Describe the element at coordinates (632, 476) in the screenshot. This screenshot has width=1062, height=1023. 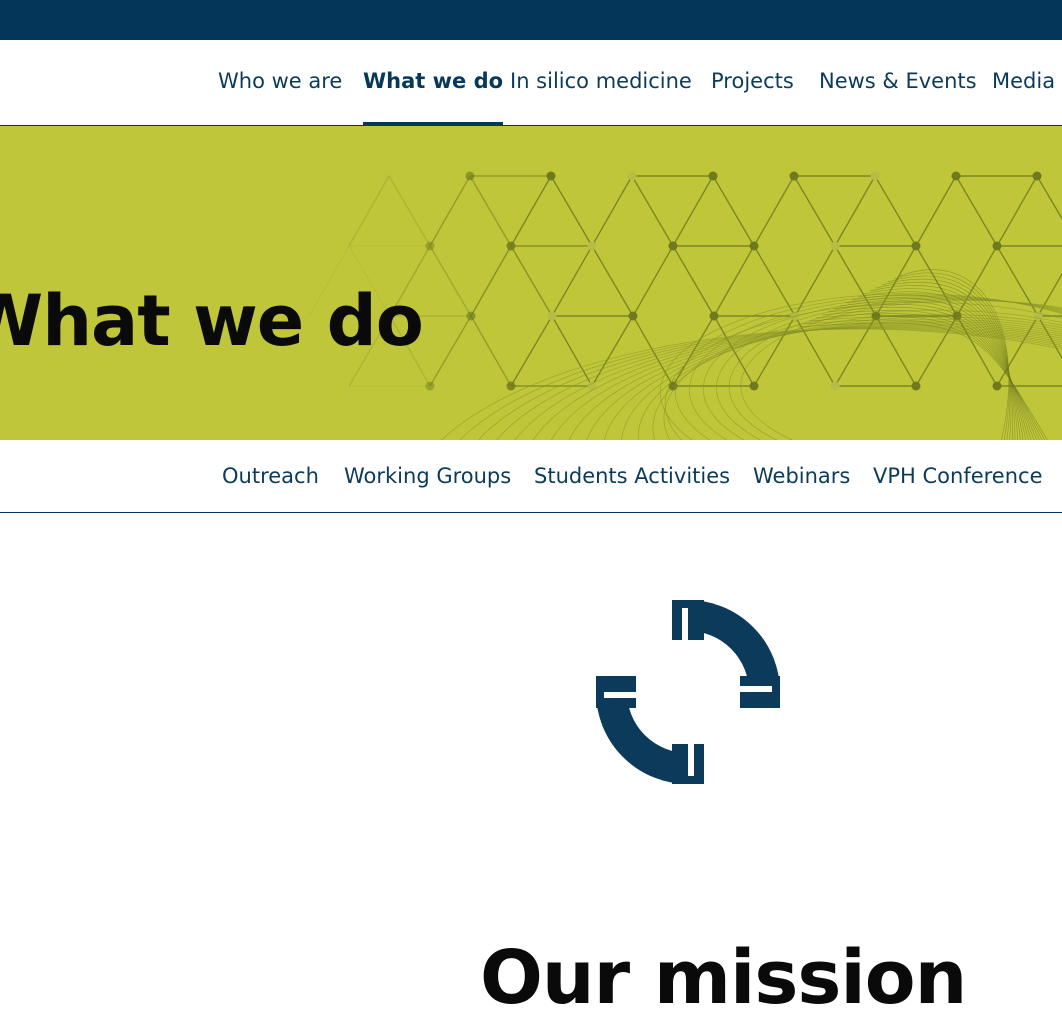
I see `subnav-students-activities: Students Activities` at that location.